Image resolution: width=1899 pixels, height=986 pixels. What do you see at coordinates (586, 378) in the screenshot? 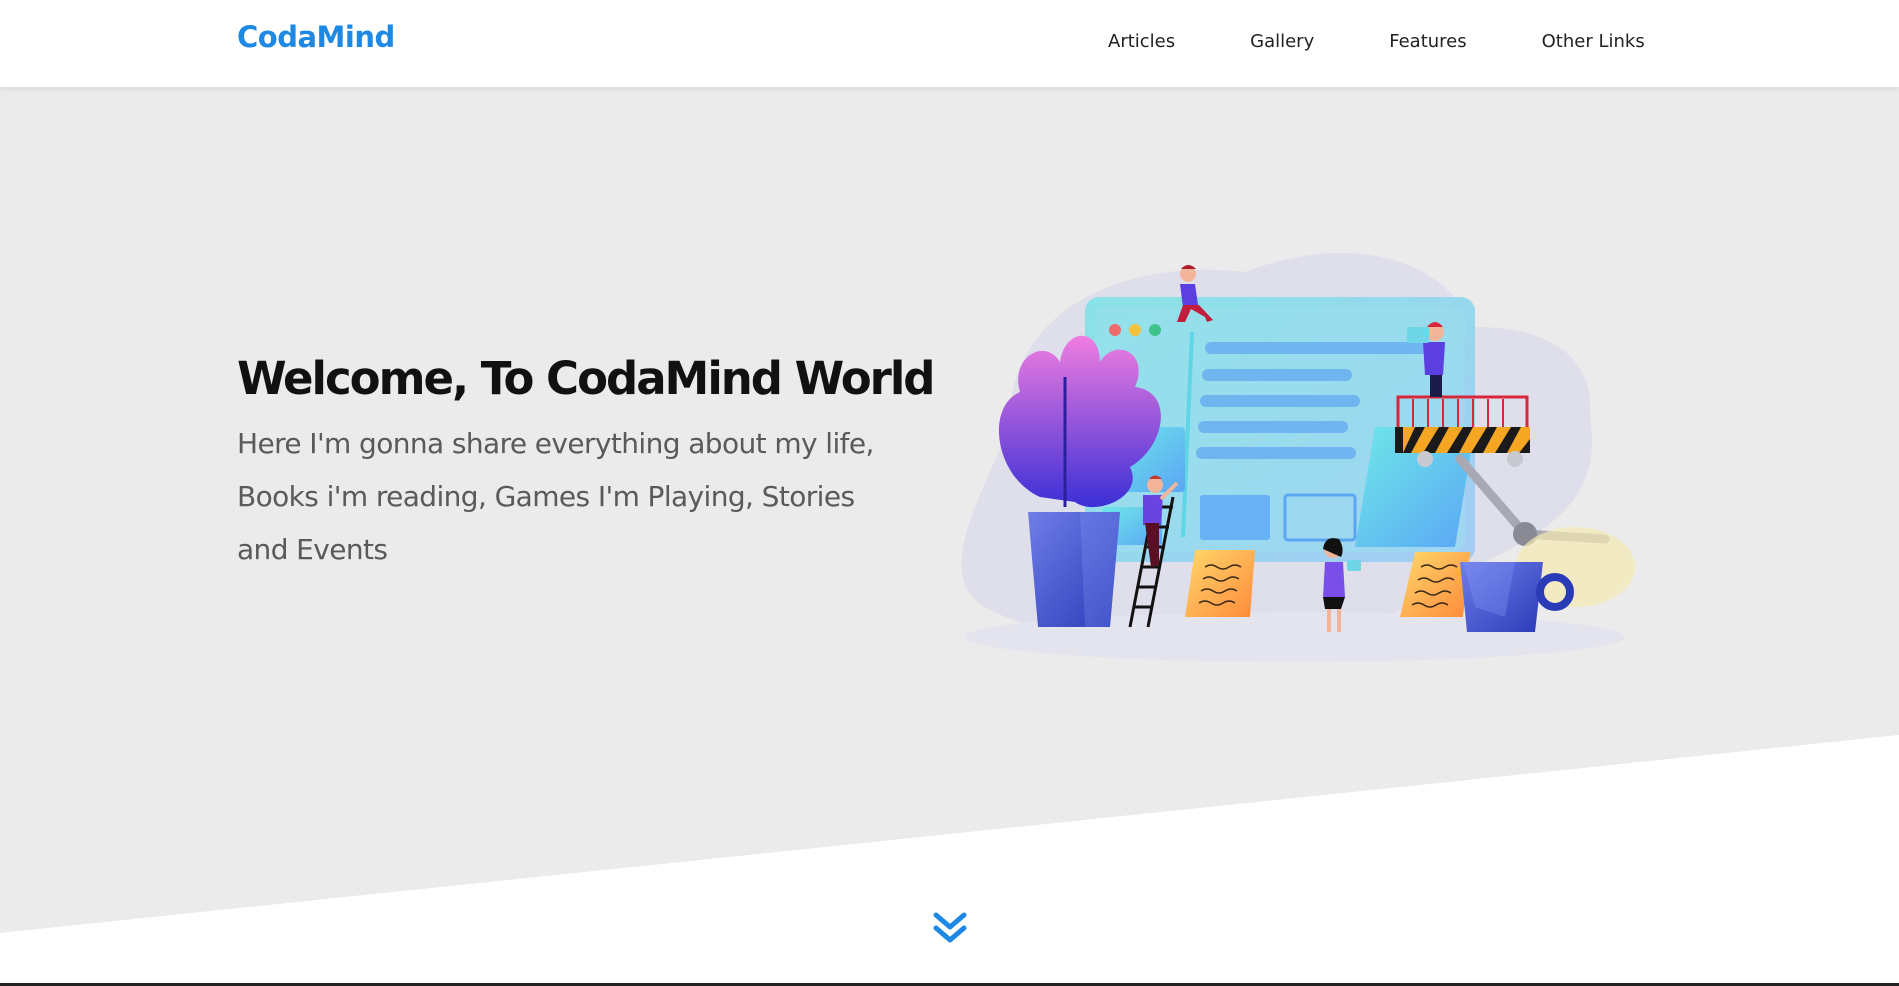
I see `hero-title: Welcome, To CodaMind World` at bounding box center [586, 378].